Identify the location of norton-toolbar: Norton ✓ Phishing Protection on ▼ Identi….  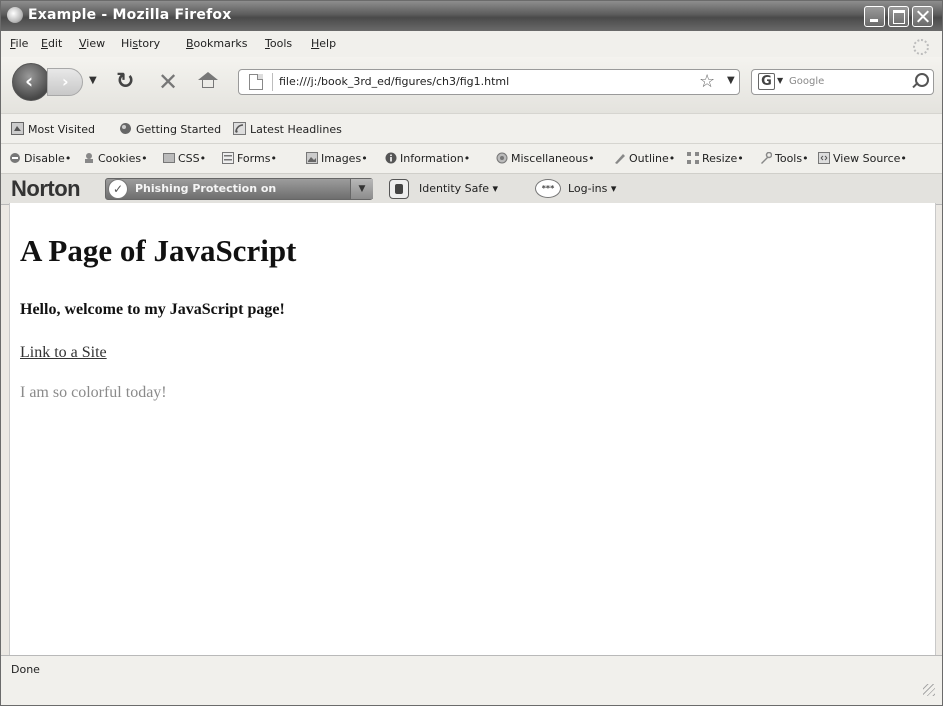
(471, 189).